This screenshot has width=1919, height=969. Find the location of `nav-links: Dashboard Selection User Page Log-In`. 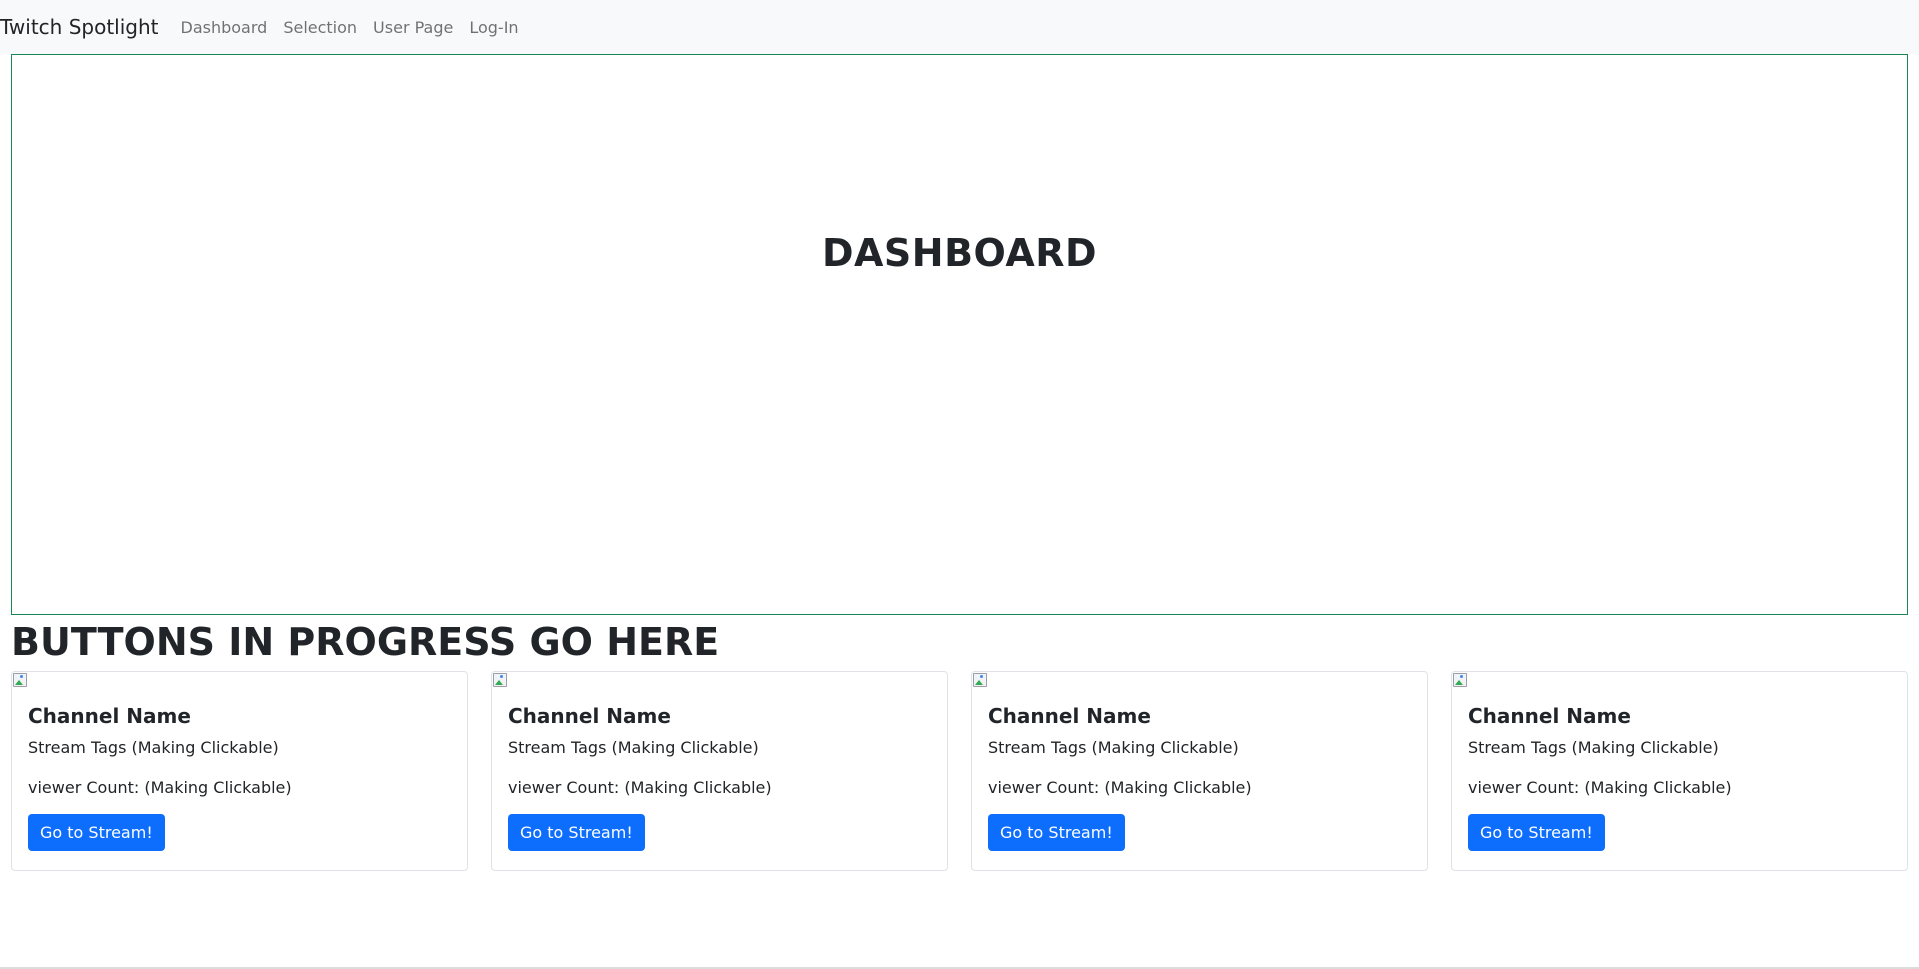

nav-links: Dashboard Selection User Page Log-In is located at coordinates (350, 27).